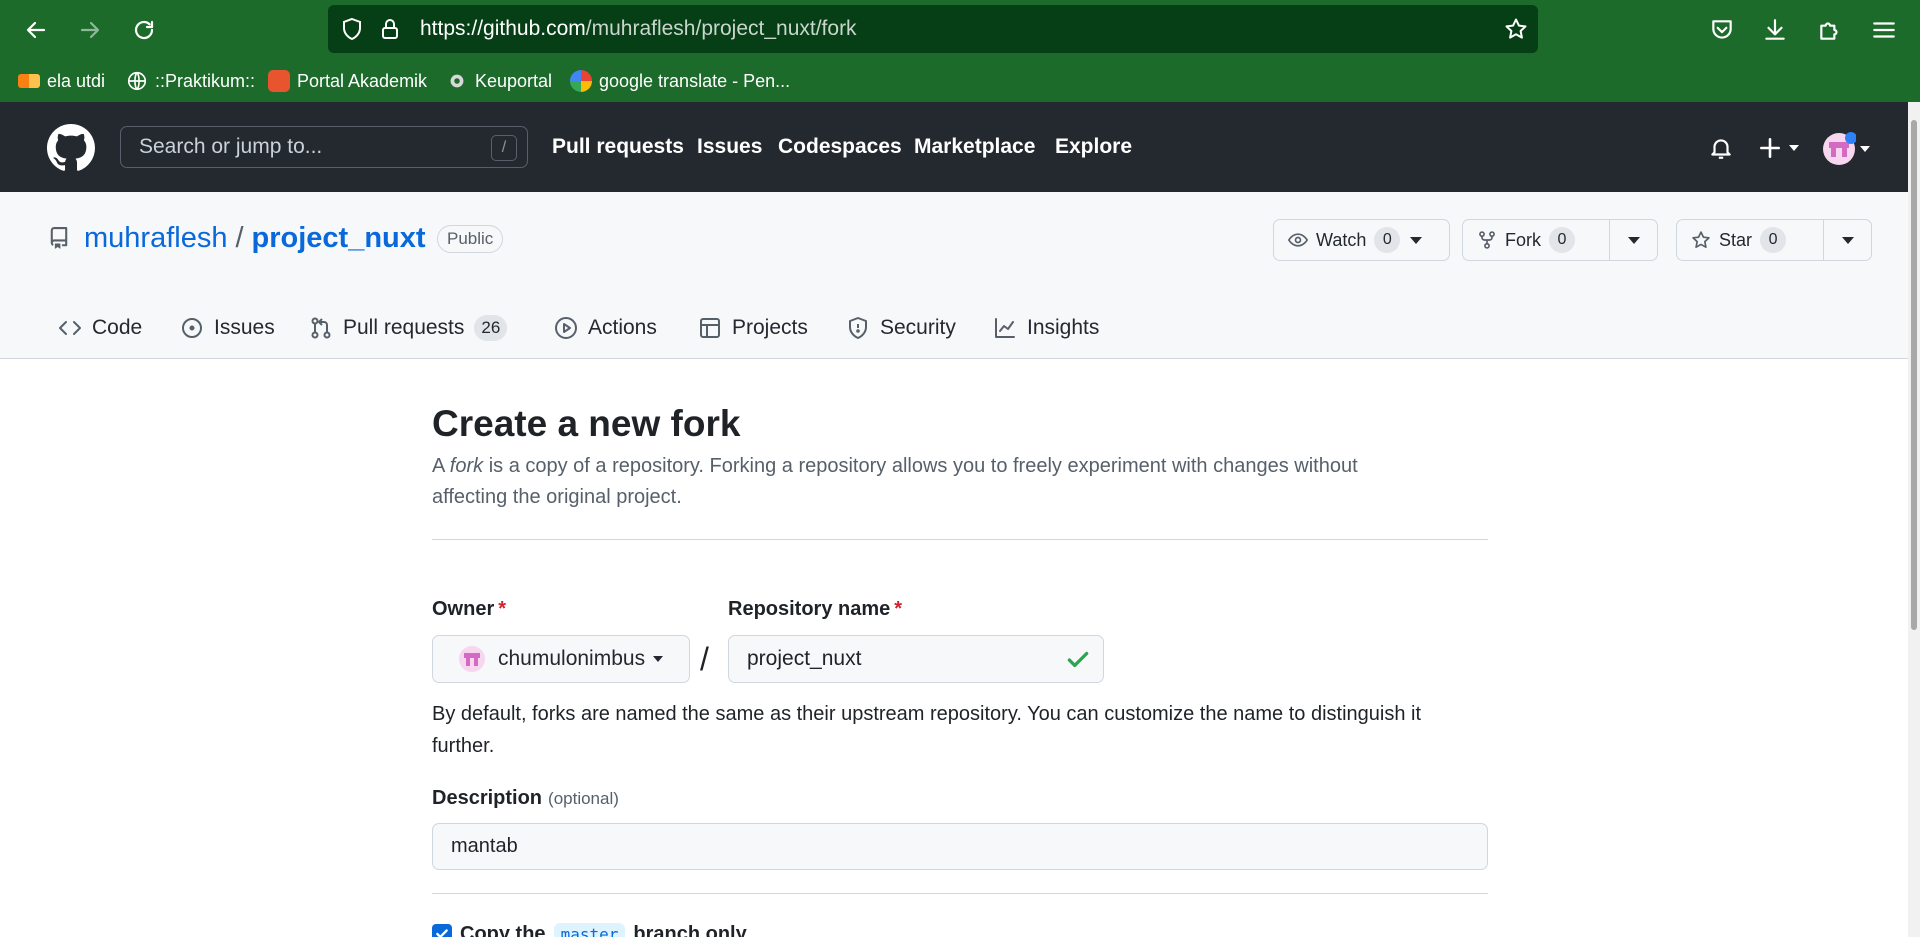  What do you see at coordinates (618, 147) in the screenshot?
I see `nav-pull-requests: Pull requests` at bounding box center [618, 147].